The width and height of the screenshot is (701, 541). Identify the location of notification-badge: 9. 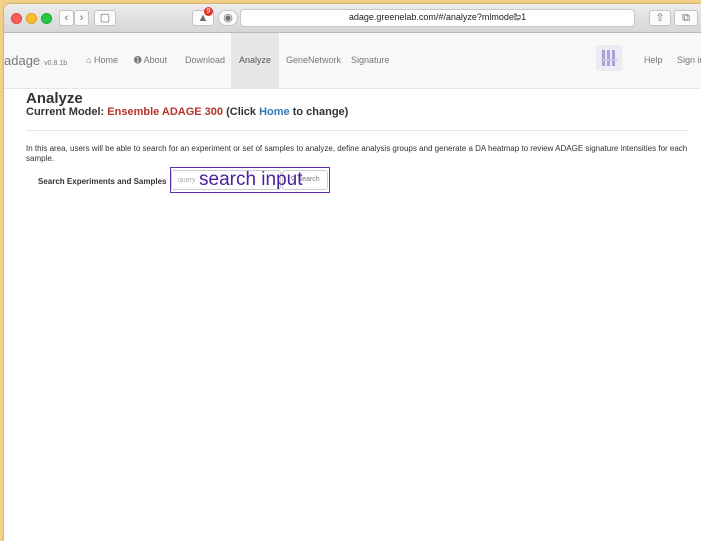
(208, 11).